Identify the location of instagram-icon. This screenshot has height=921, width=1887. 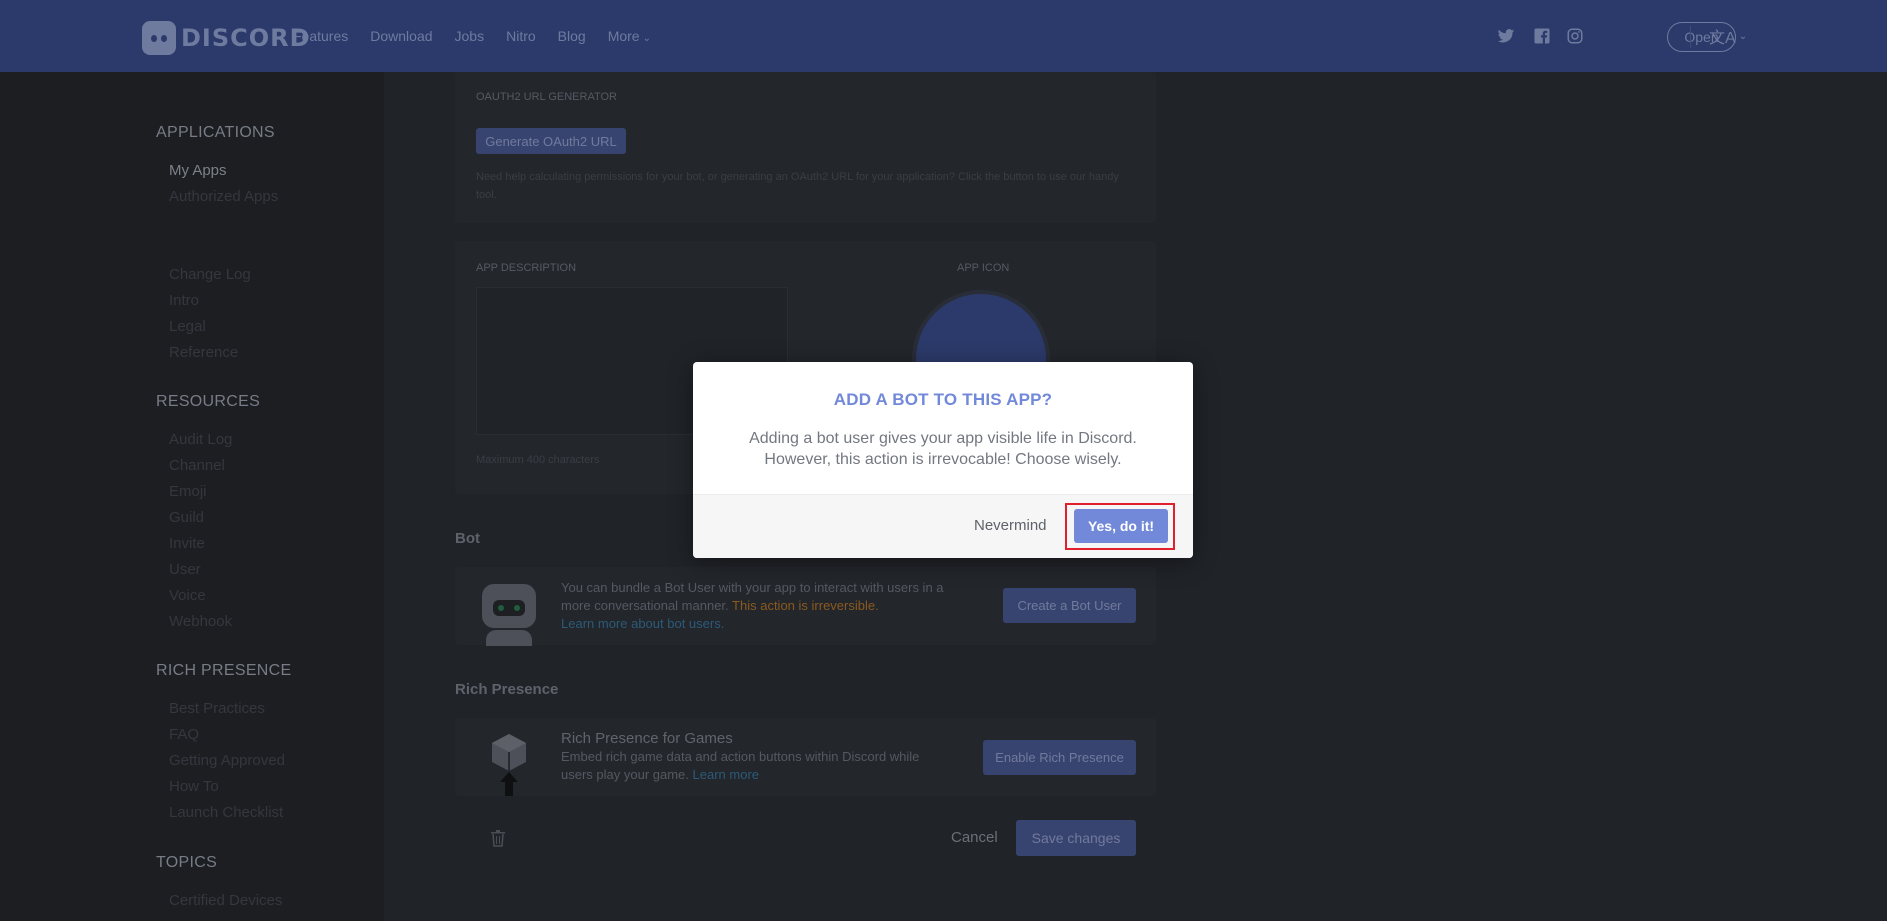
(1575, 36).